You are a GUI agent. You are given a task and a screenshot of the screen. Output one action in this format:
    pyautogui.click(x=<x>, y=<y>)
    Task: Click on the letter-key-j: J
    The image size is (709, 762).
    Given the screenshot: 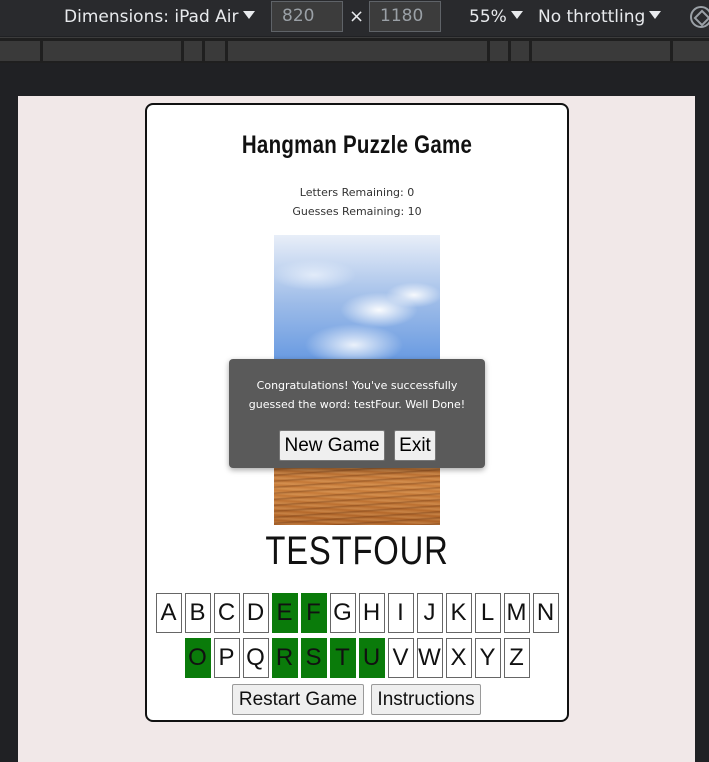 What is the action you would take?
    pyautogui.click(x=429, y=613)
    